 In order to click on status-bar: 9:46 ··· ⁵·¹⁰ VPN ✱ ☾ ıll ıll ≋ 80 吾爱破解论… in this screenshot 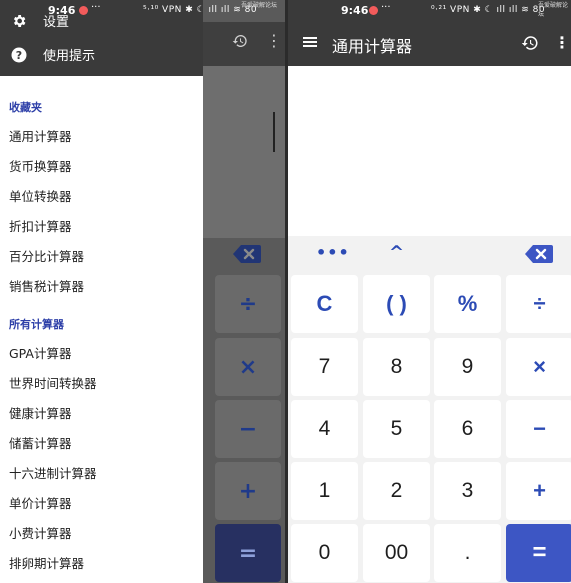, I will do `click(142, 11)`.